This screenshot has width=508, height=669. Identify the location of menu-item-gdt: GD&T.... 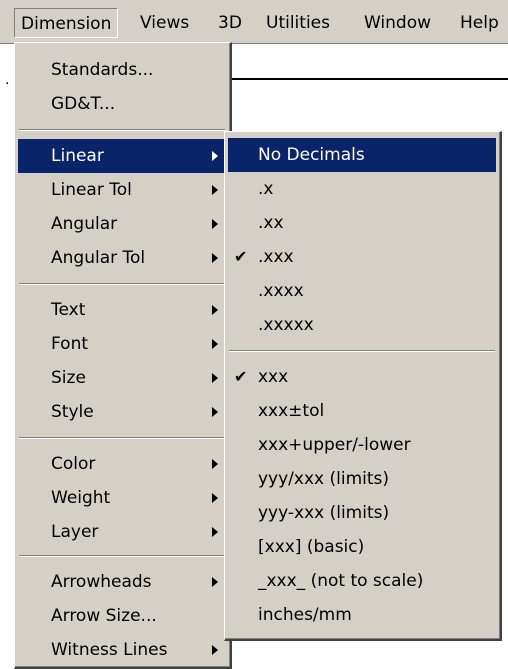
(122, 104).